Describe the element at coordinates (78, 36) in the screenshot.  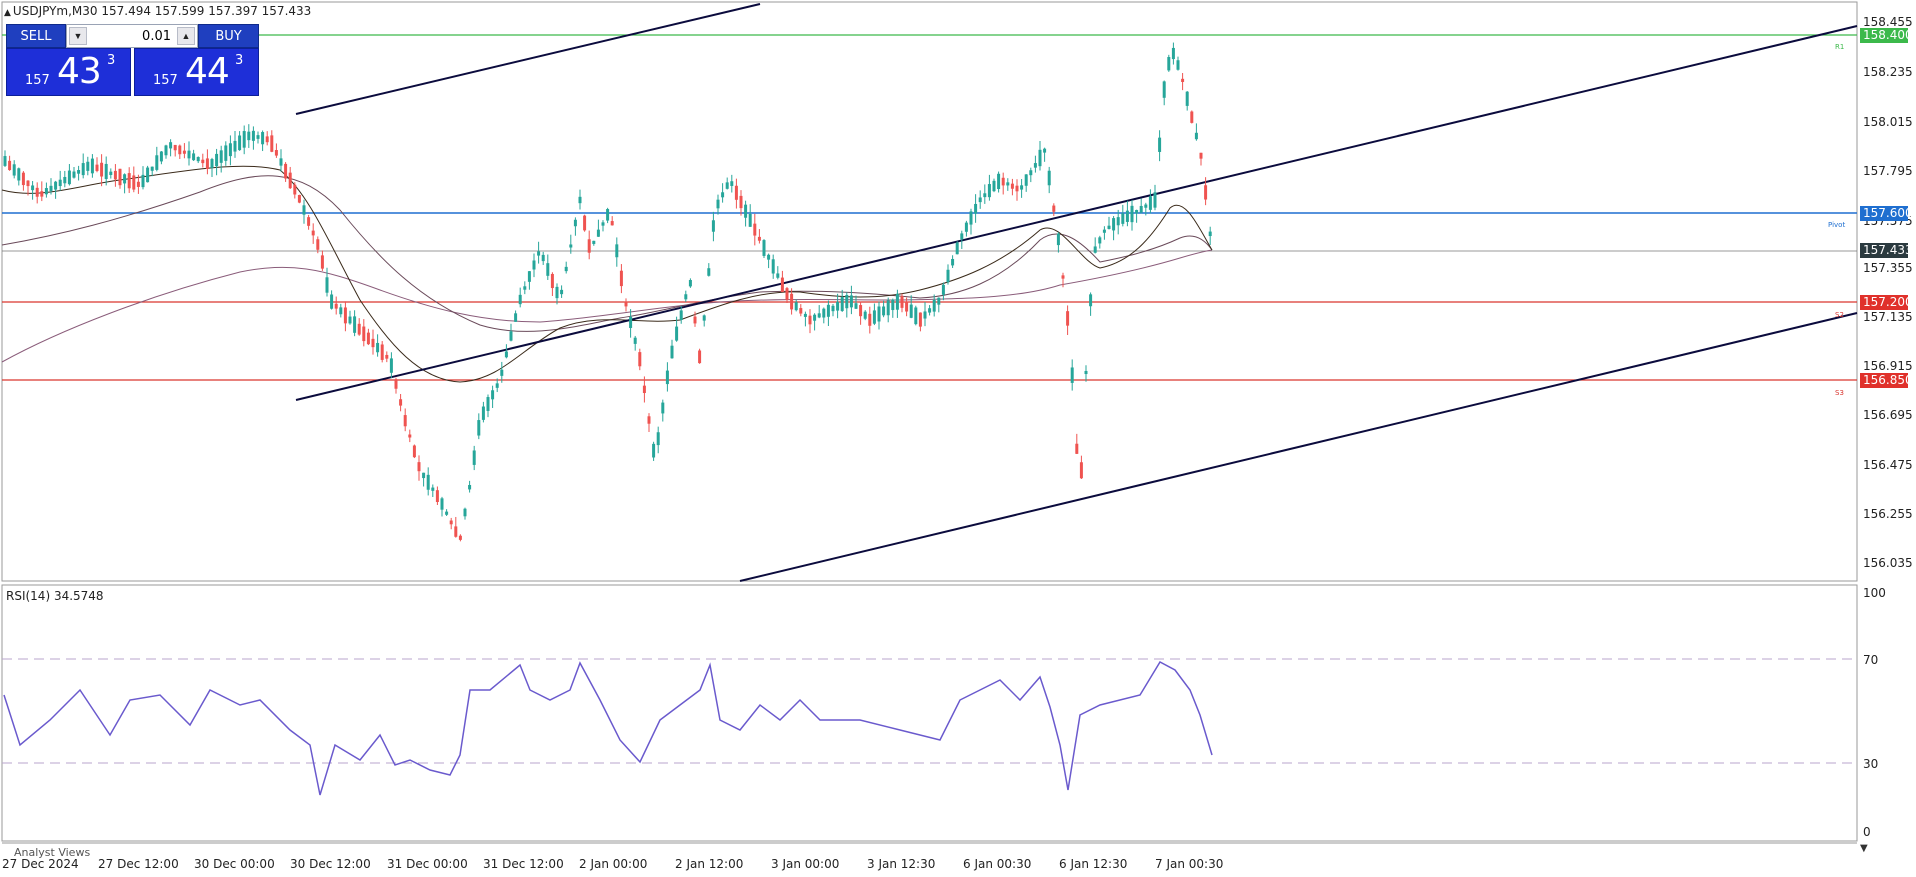
I see `lot-decrease-icon: ▼` at that location.